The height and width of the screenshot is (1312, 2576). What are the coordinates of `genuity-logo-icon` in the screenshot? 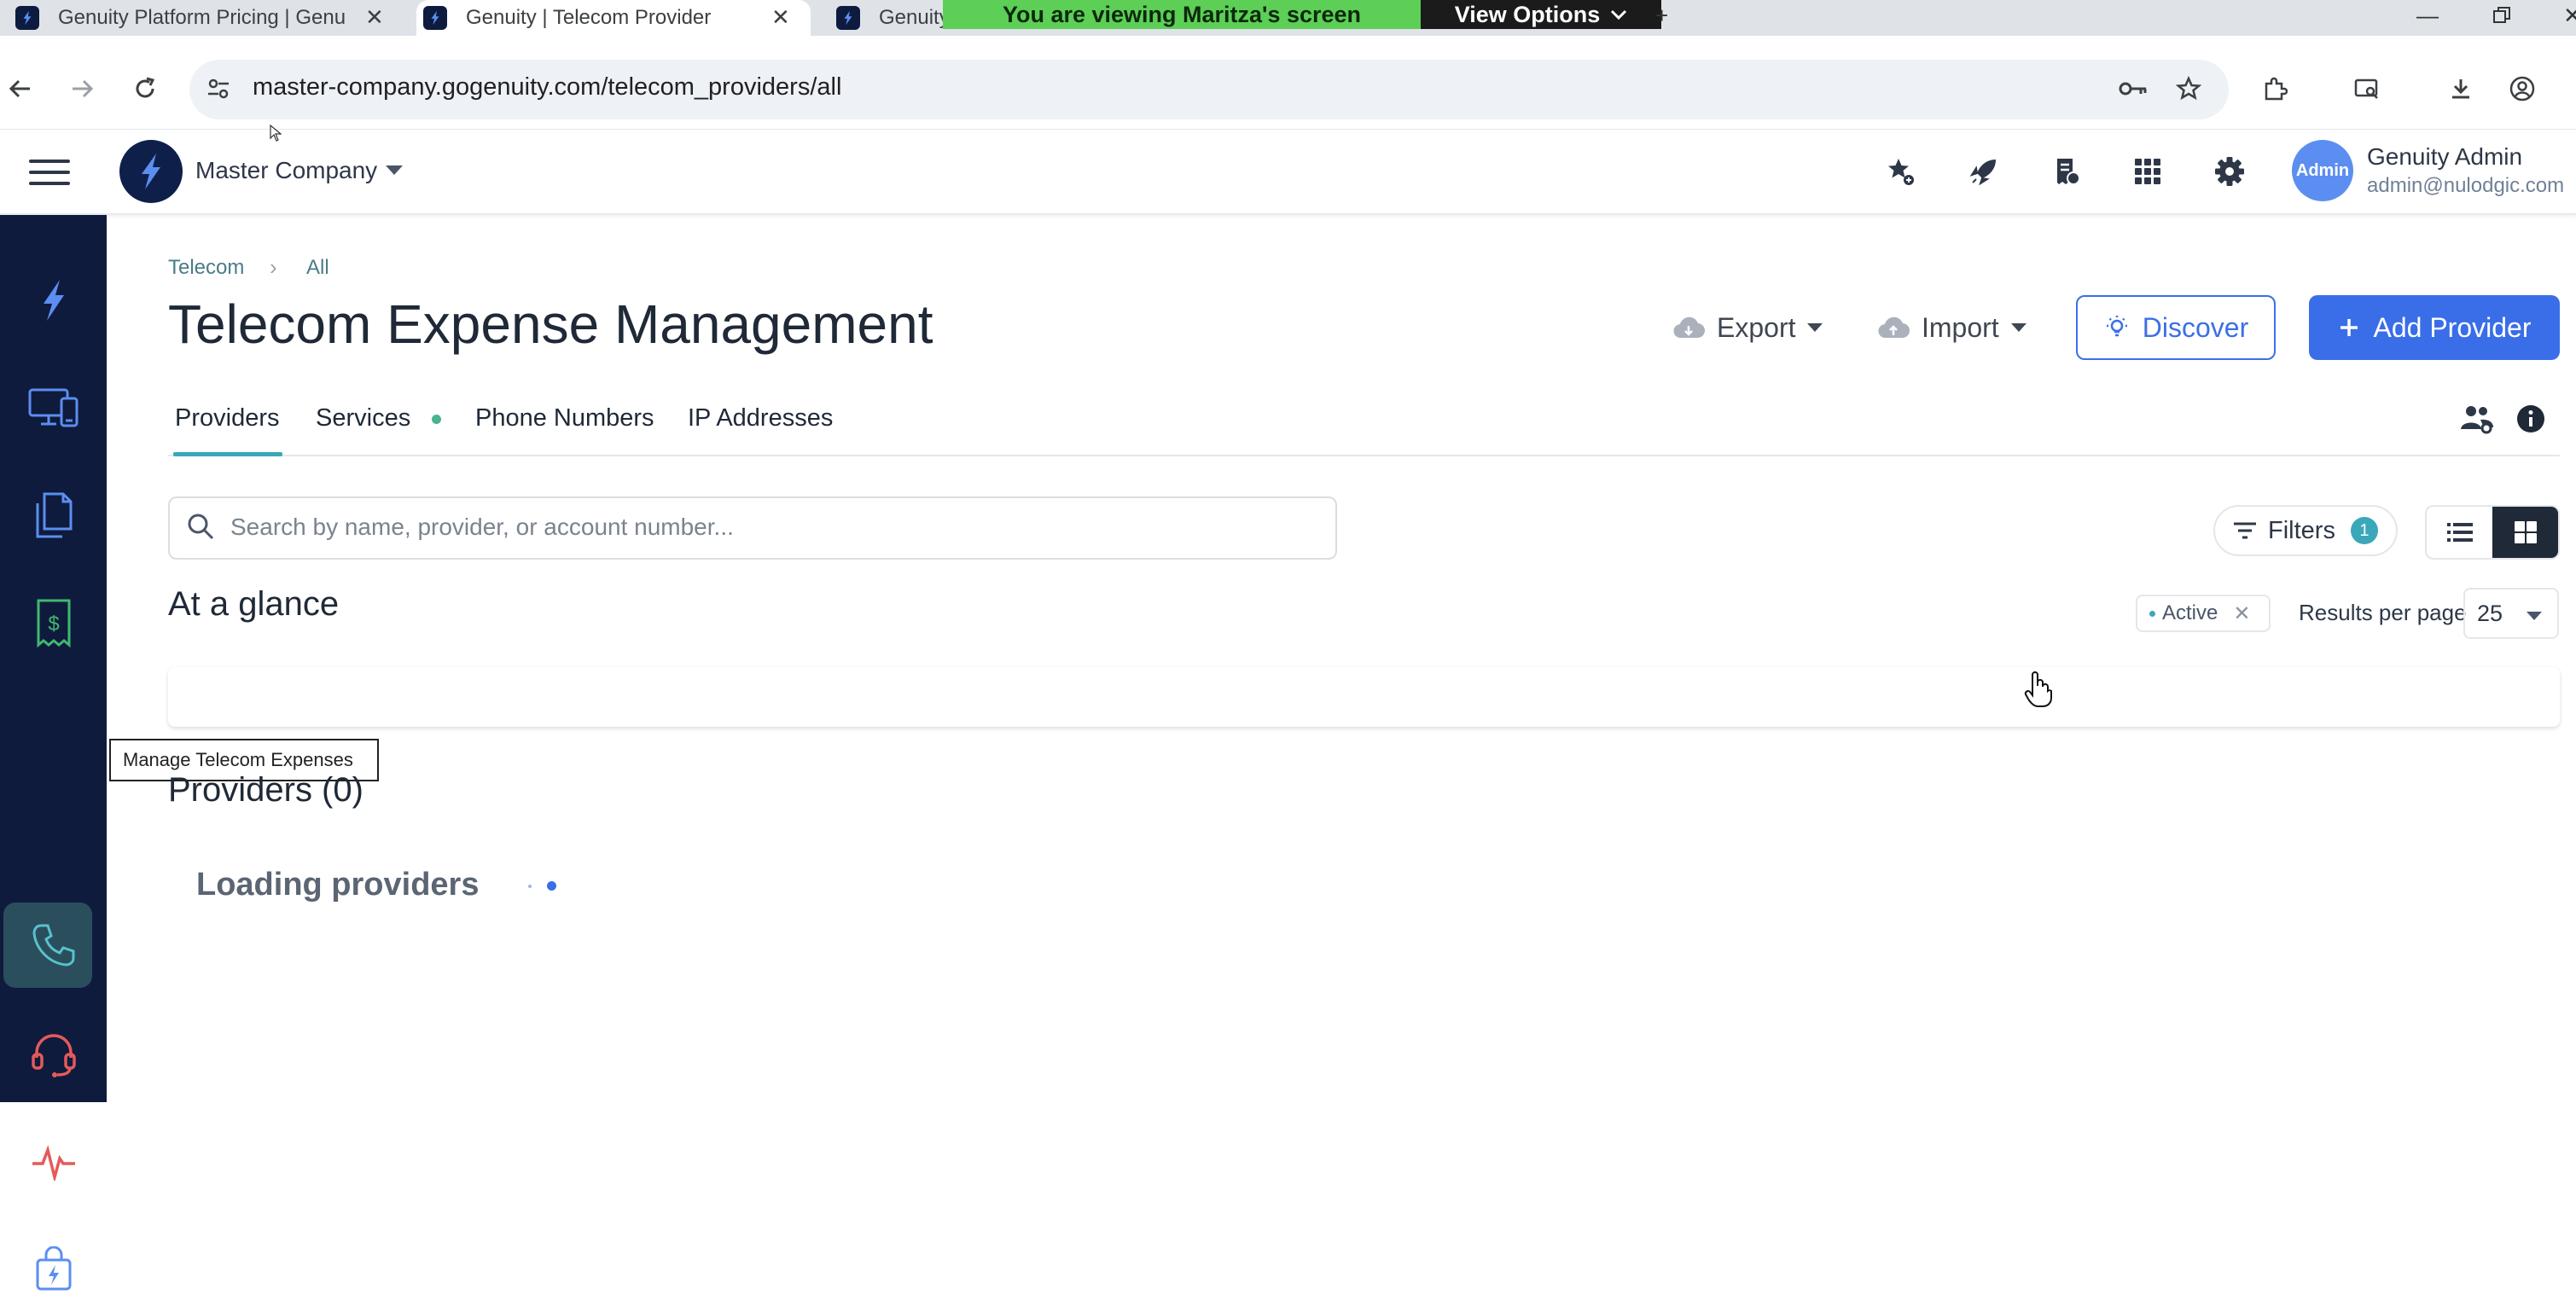 It's located at (53, 301).